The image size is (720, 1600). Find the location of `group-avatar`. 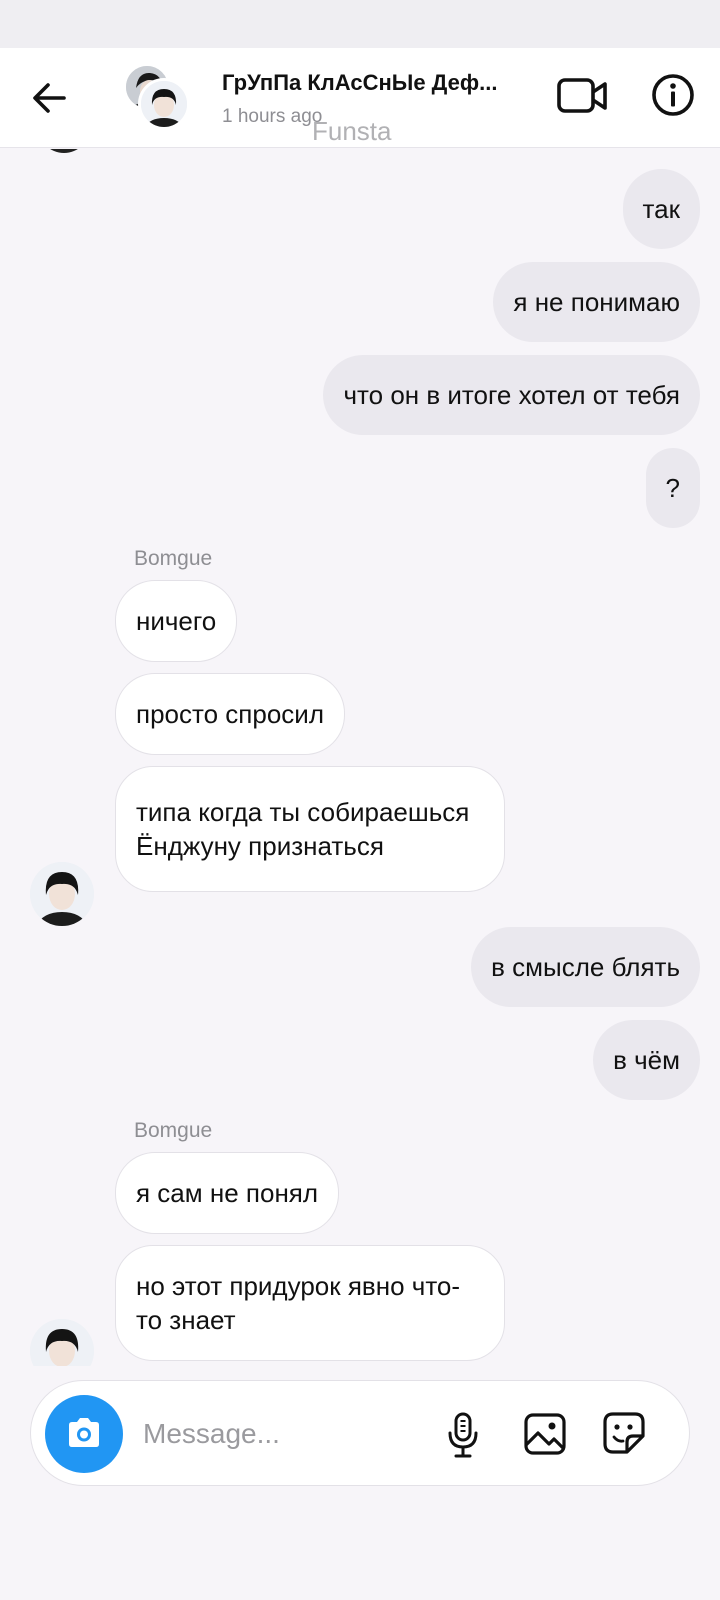

group-avatar is located at coordinates (157, 97).